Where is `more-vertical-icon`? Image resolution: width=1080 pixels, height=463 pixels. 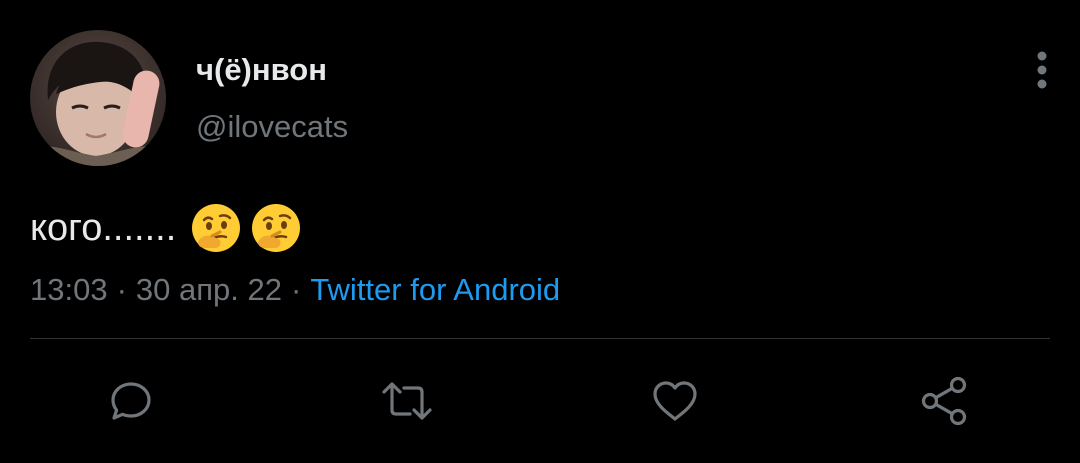
more-vertical-icon is located at coordinates (1042, 70).